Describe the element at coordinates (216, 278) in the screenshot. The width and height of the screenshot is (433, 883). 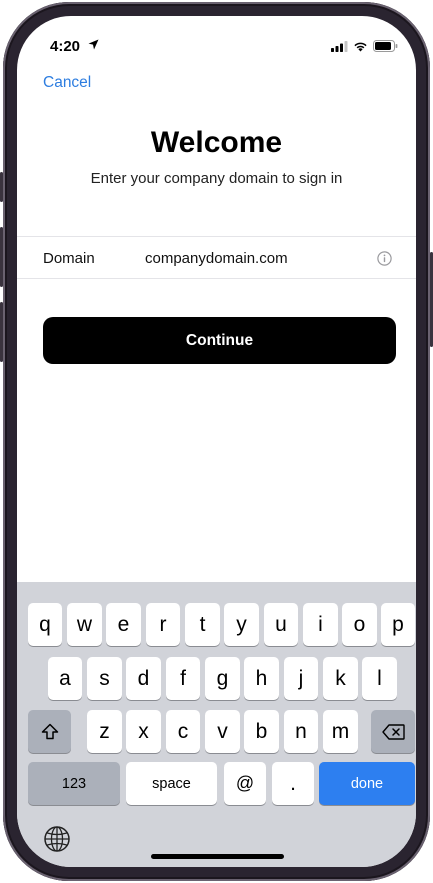
I see `divider-bottom` at that location.